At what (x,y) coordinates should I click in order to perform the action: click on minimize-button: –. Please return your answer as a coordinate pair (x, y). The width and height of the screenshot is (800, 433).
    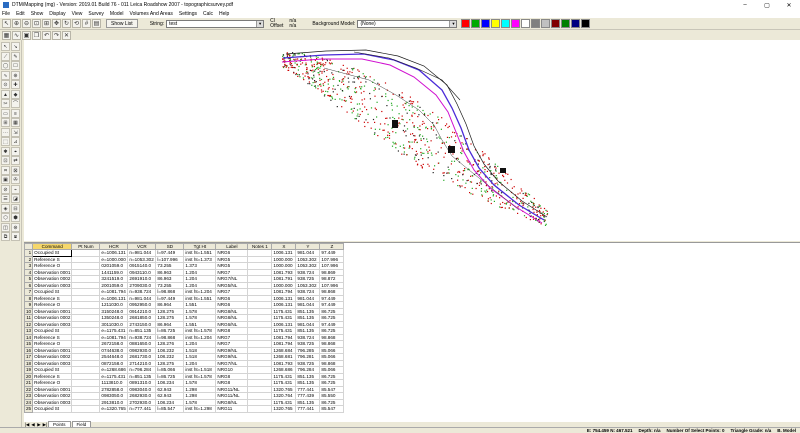
    Looking at the image, I should click on (745, 5).